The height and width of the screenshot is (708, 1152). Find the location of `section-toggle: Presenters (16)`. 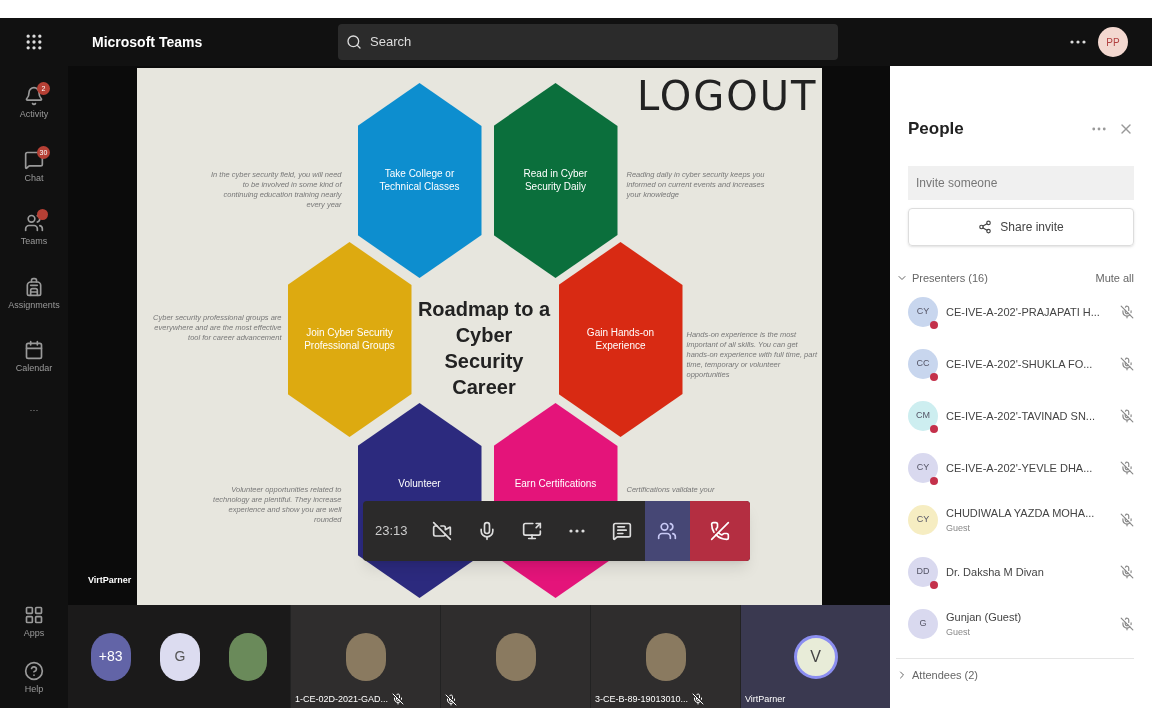

section-toggle: Presenters (16) is located at coordinates (942, 277).